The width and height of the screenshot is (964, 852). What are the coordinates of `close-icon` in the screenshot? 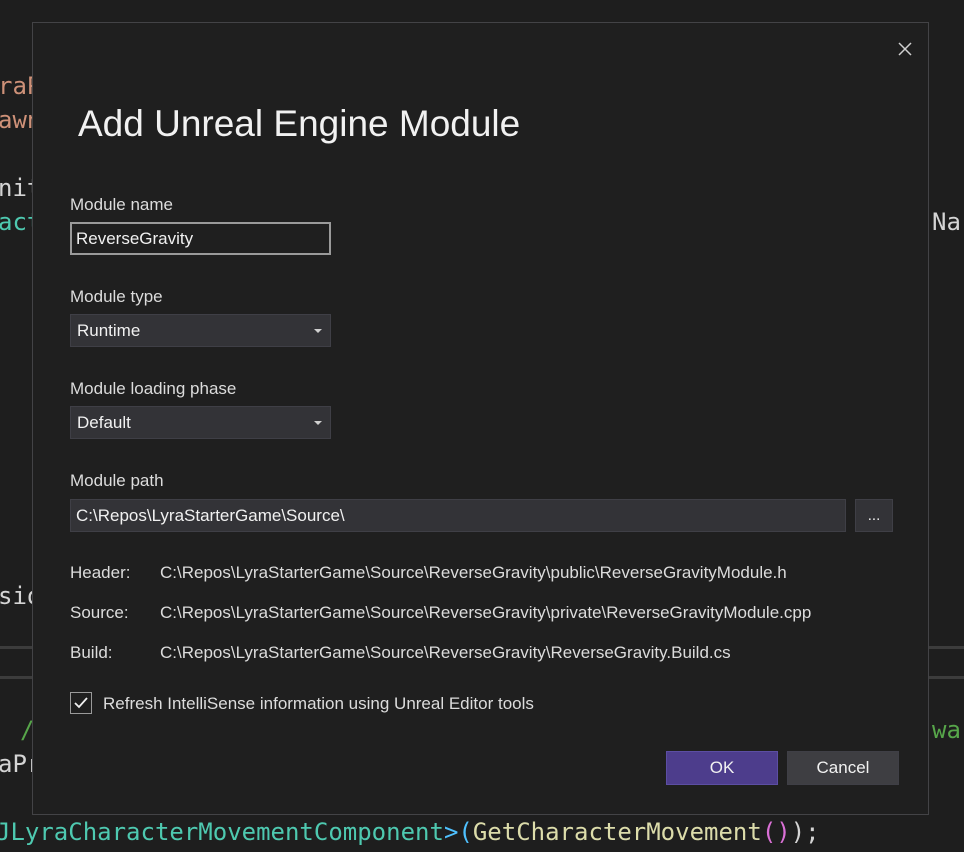 It's located at (905, 49).